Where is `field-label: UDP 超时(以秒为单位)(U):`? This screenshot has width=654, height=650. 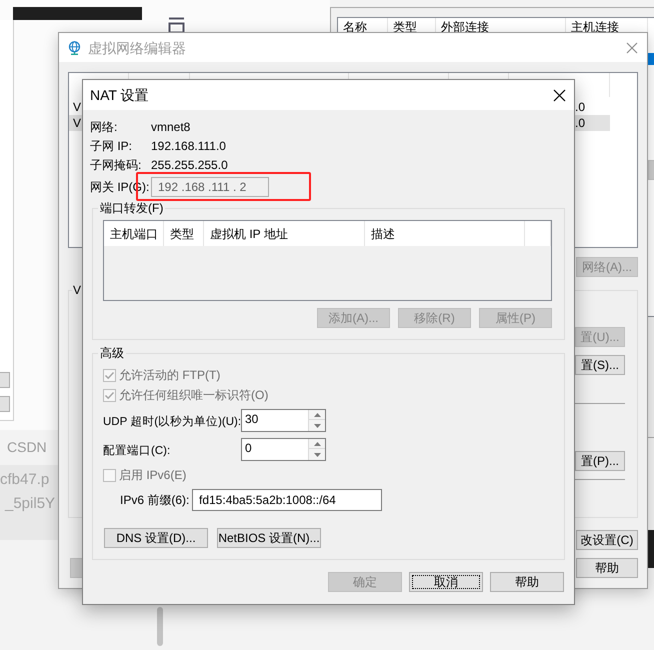
field-label: UDP 超时(以秒为单位)(U): is located at coordinates (172, 422).